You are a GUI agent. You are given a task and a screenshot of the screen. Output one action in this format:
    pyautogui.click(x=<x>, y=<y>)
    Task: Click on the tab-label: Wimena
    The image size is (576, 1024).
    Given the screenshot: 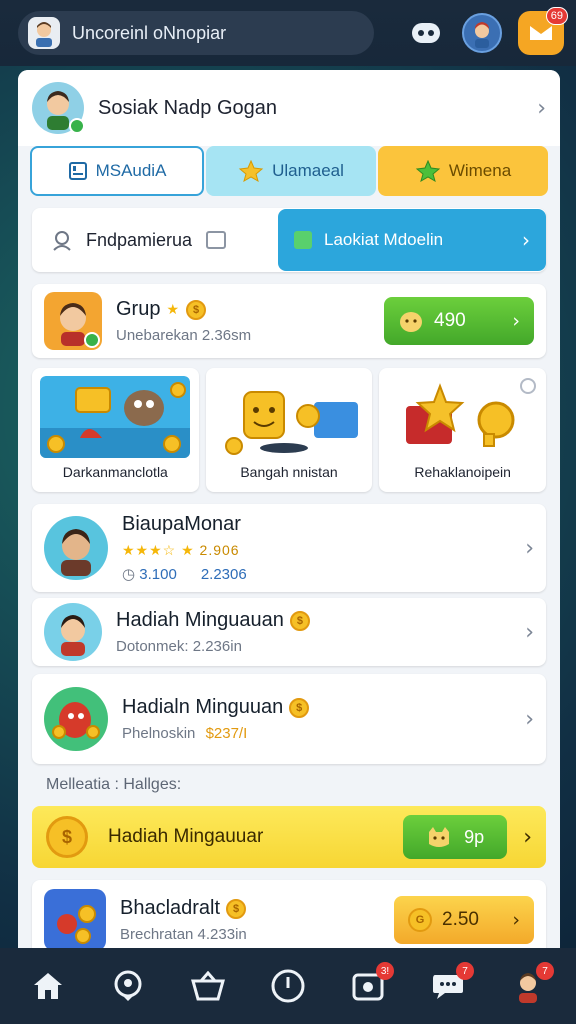 What is the action you would take?
    pyautogui.click(x=480, y=170)
    